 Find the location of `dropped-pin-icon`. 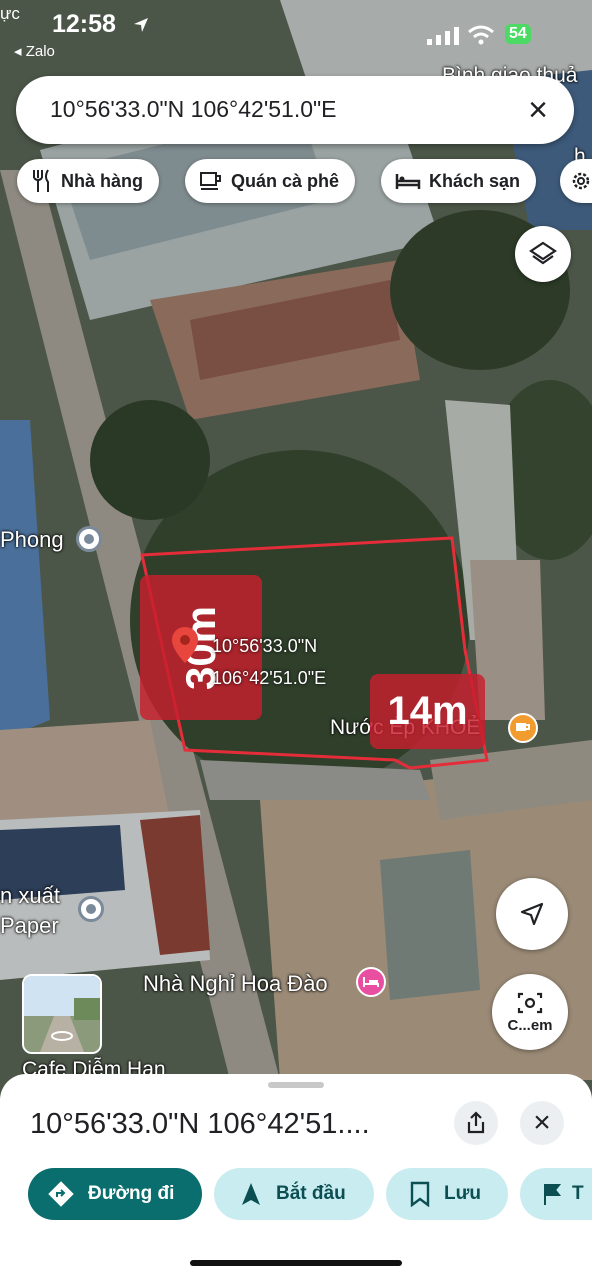

dropped-pin-icon is located at coordinates (185, 645).